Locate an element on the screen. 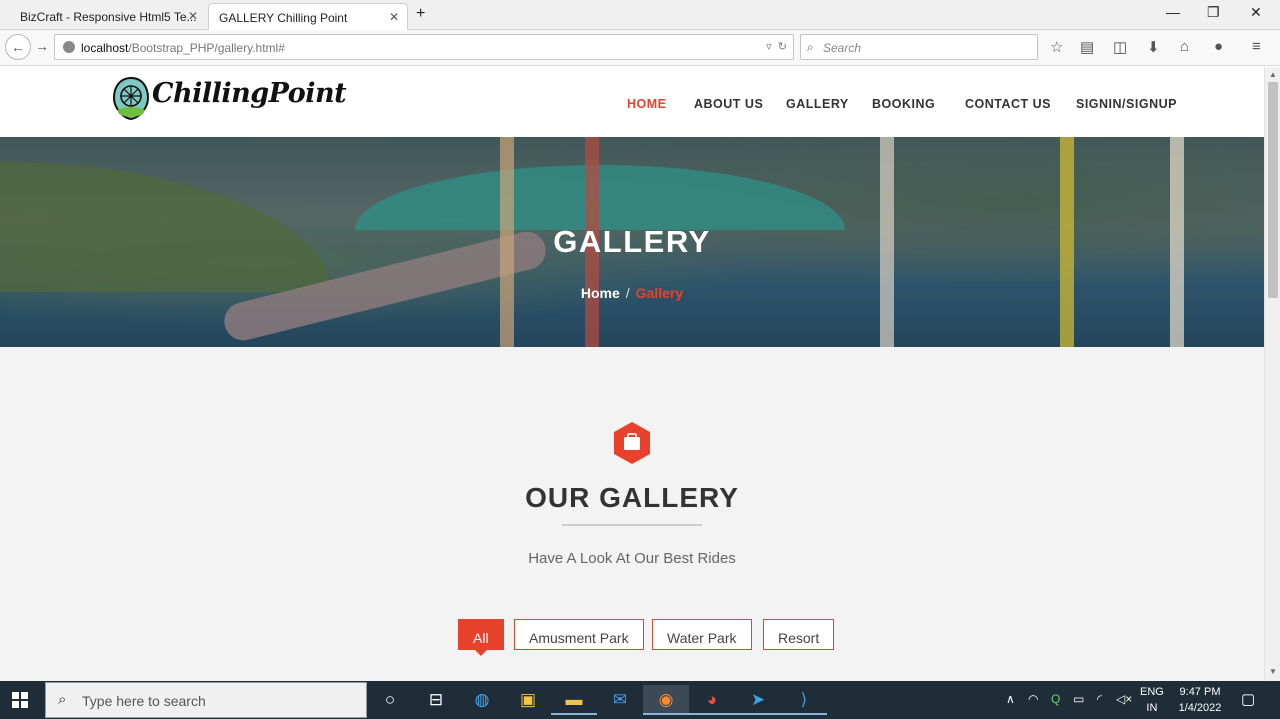 Image resolution: width=1280 pixels, height=719 pixels. bookmark-star-icon: ☆ is located at coordinates (1056, 47).